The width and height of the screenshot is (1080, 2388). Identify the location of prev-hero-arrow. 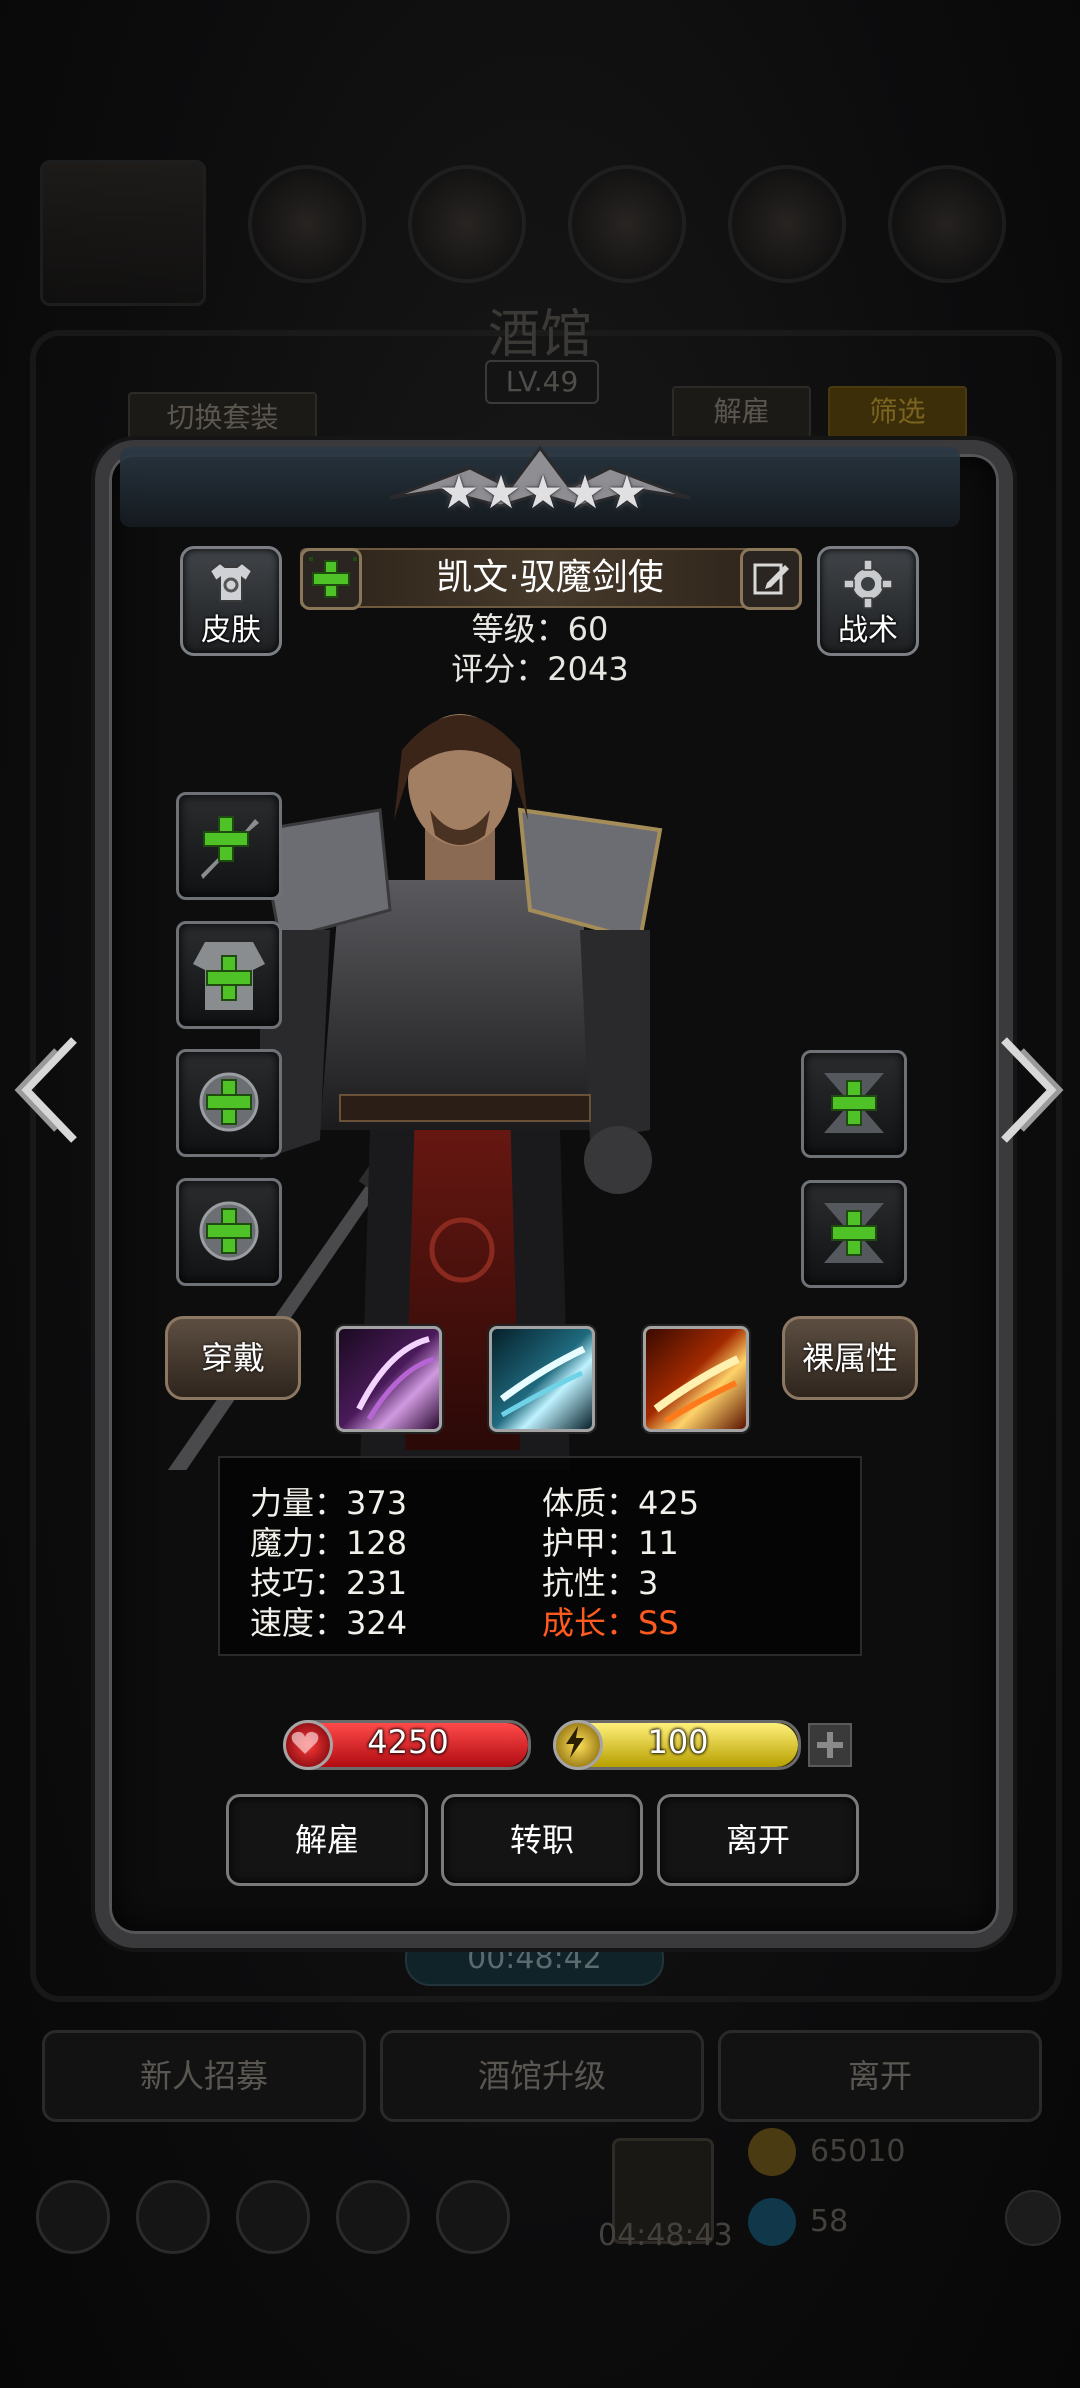
(50, 1100).